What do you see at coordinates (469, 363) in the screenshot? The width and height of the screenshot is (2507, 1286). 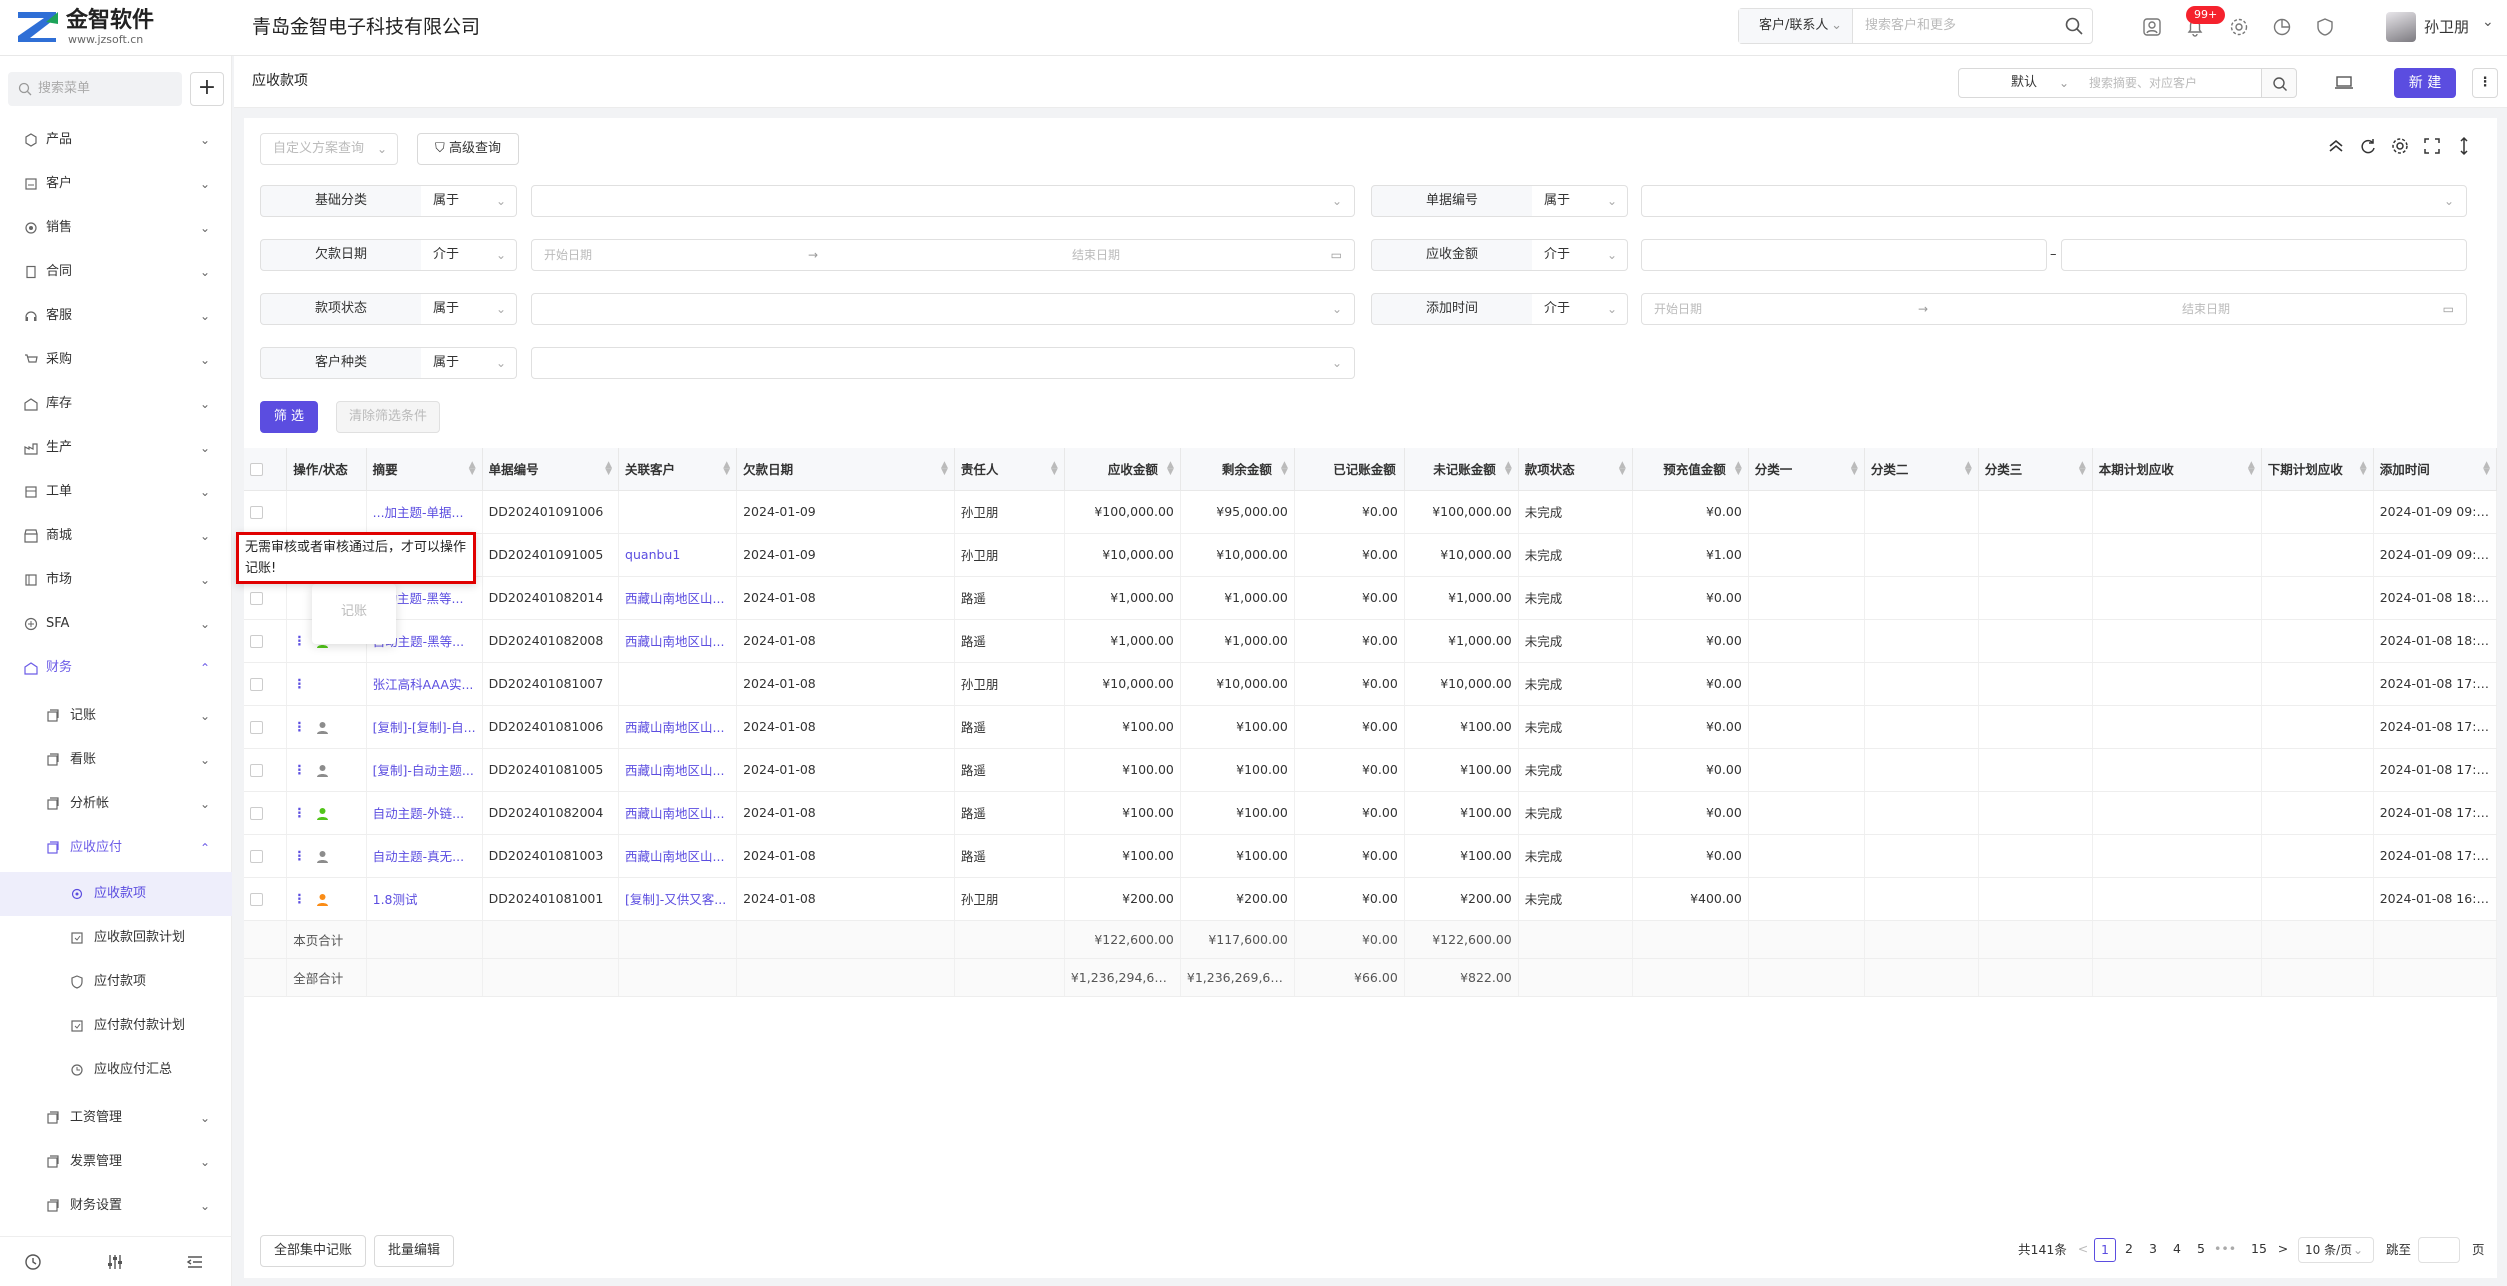 I see `filter-op-customer-type: 属于 ⌄` at bounding box center [469, 363].